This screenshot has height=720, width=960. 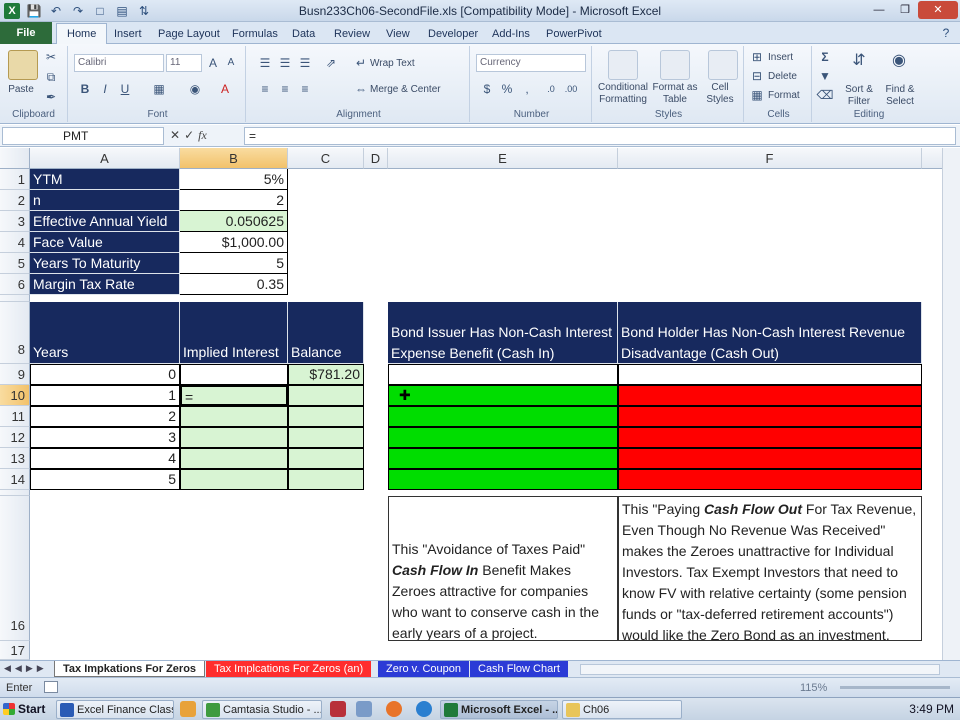 What do you see at coordinates (105, 200) in the screenshot?
I see `input-label: n` at bounding box center [105, 200].